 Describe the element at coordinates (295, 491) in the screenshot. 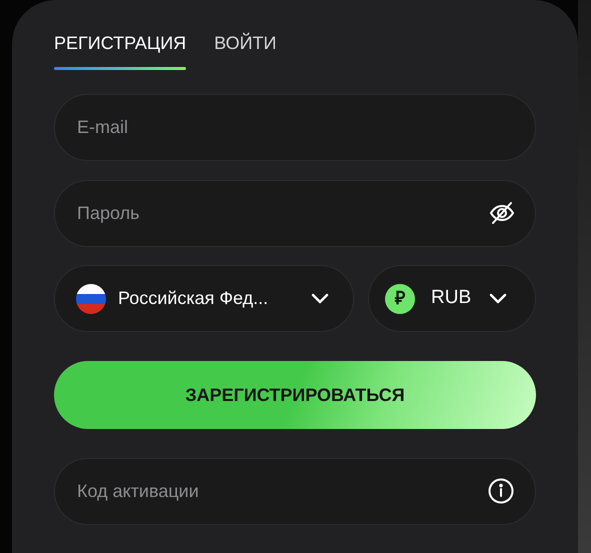

I see `activation-code-field: Код активации` at that location.